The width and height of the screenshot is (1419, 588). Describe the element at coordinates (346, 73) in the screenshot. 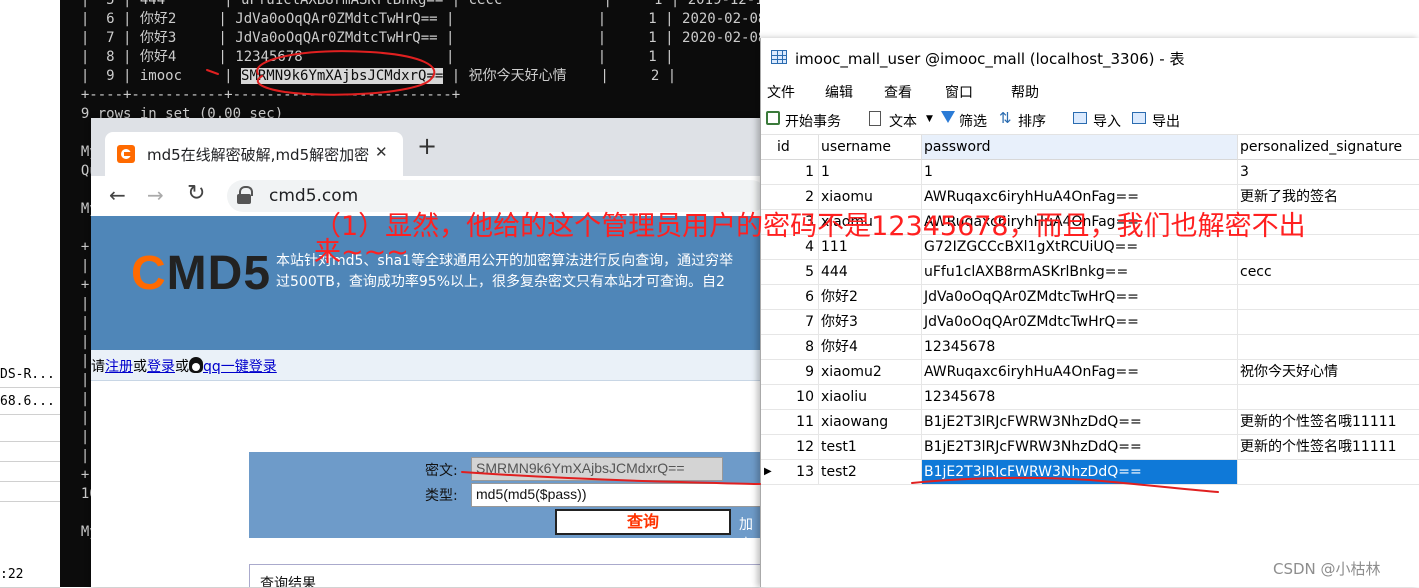

I see `circle-mark-terminal-hash` at that location.